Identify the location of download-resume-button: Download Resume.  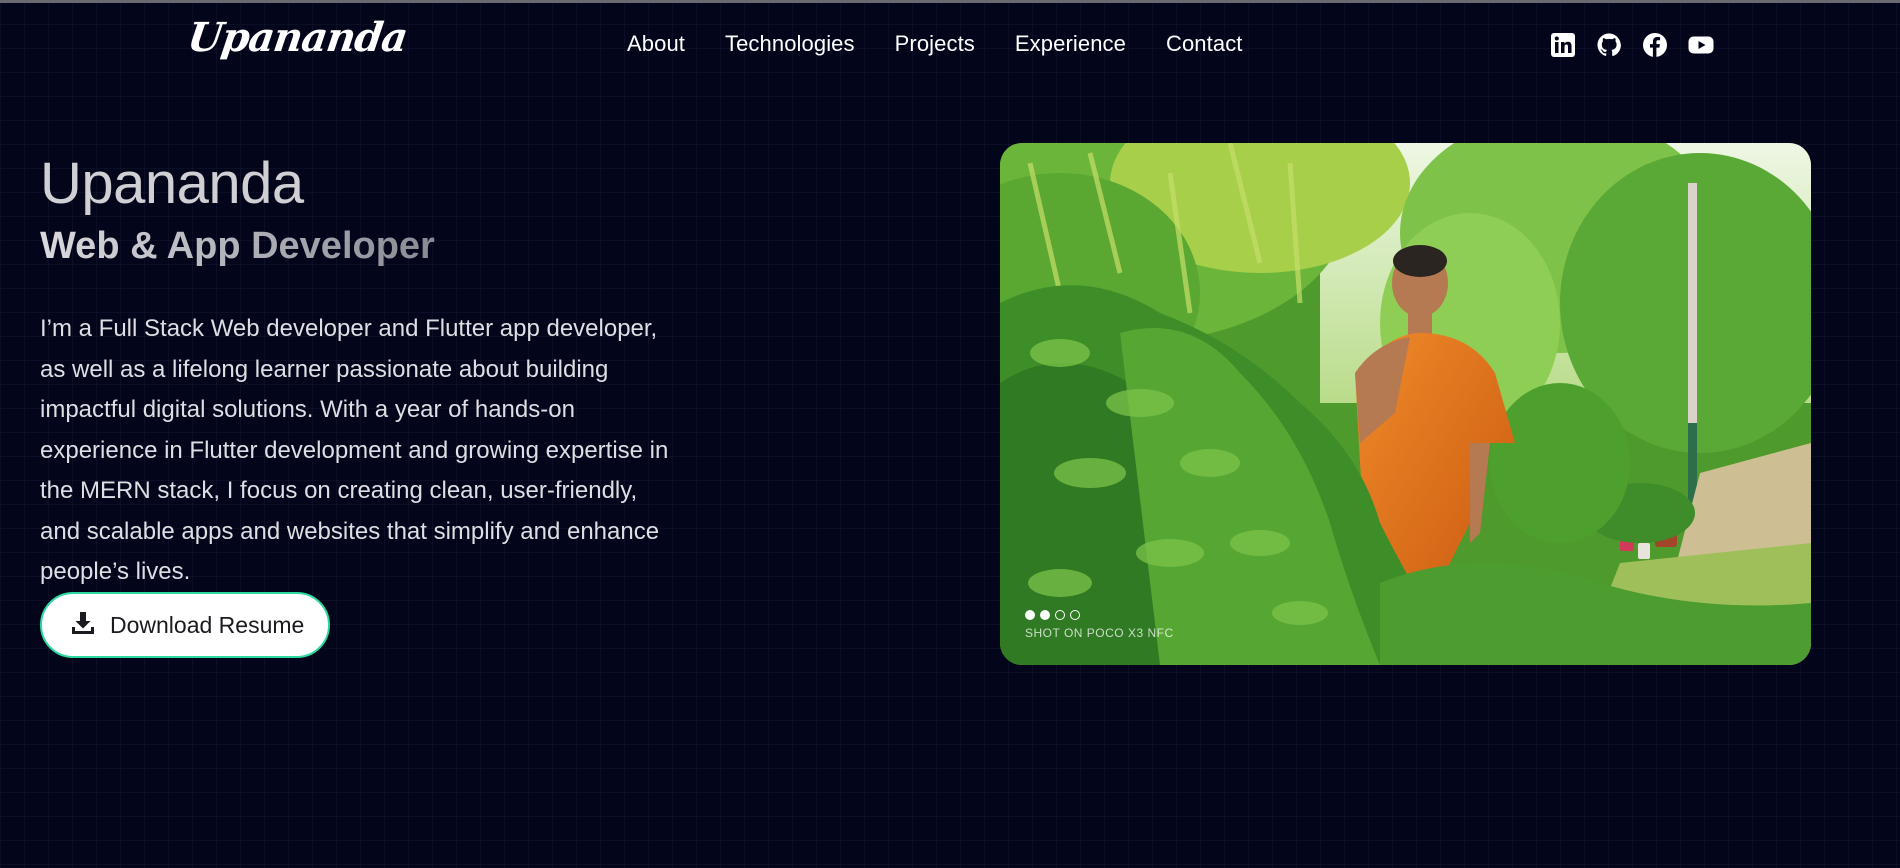
(185, 625).